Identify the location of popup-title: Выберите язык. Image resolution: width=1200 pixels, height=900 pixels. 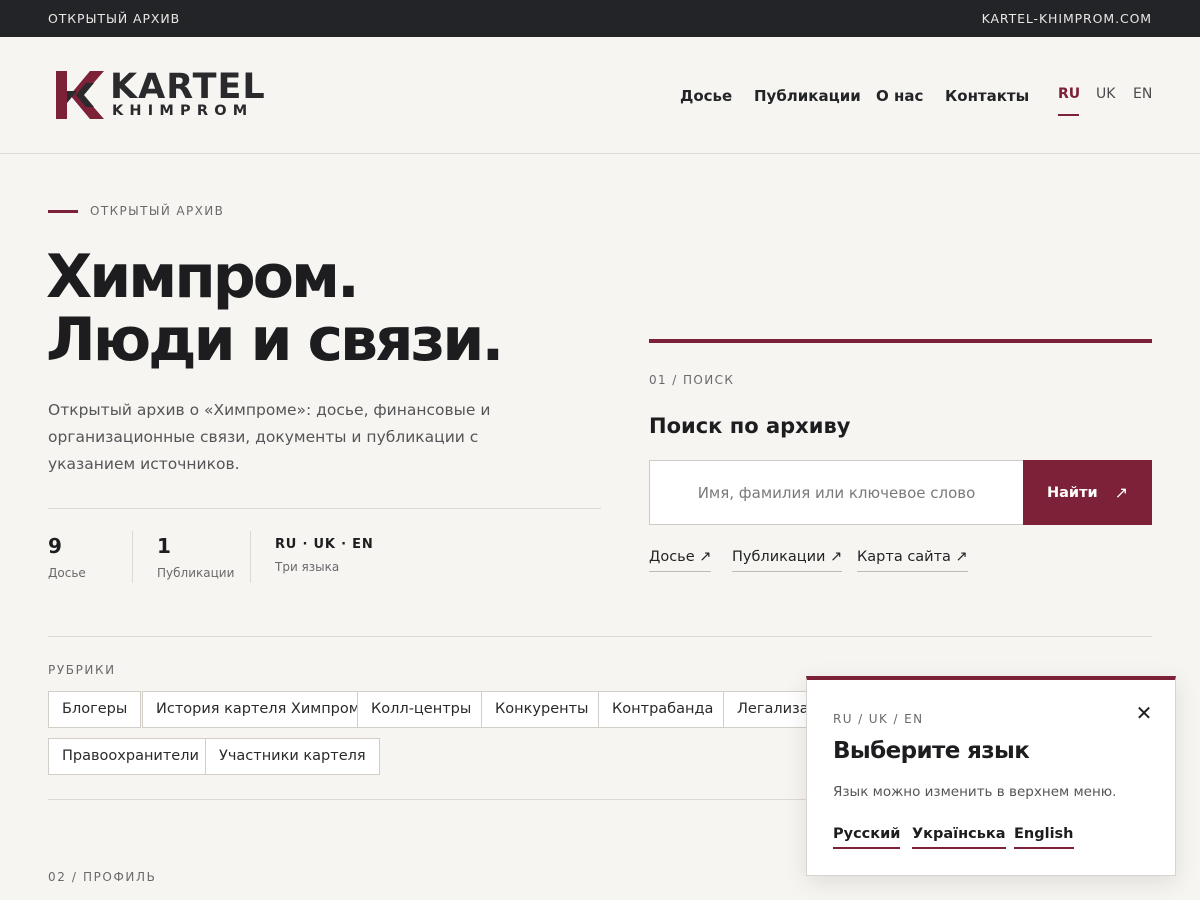
(931, 751).